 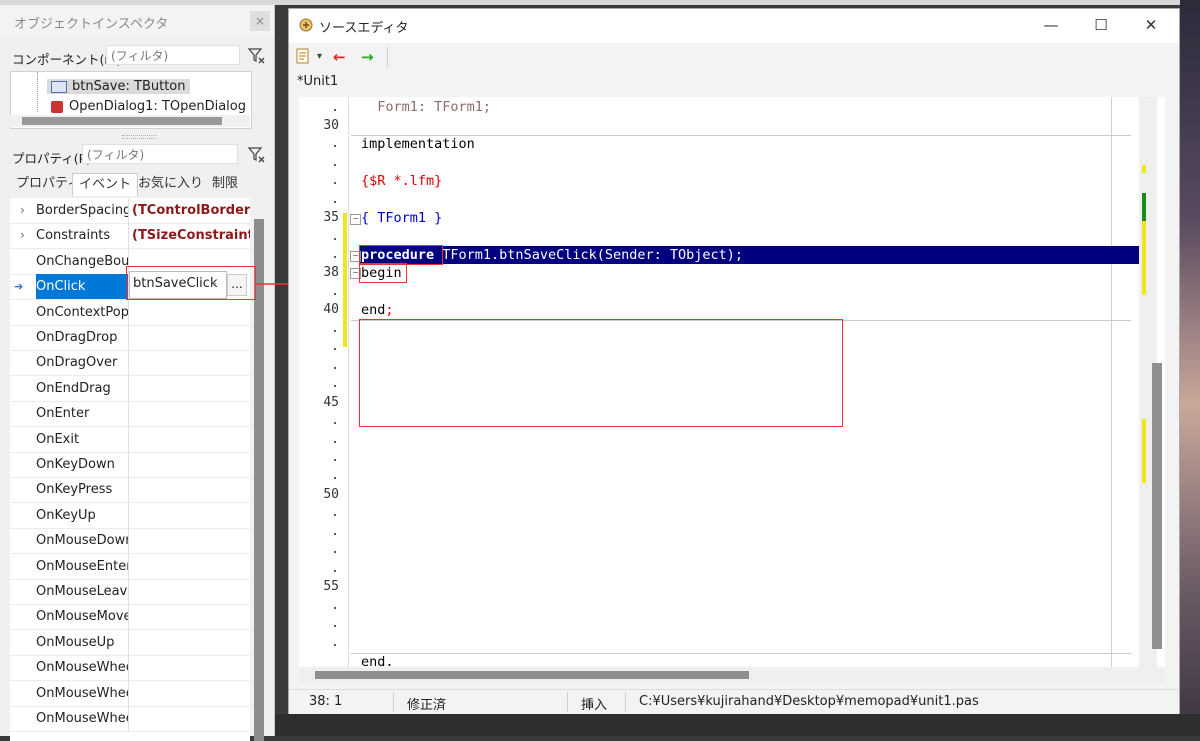 I want to click on property-row: OnEndDrag, so click(x=130, y=388).